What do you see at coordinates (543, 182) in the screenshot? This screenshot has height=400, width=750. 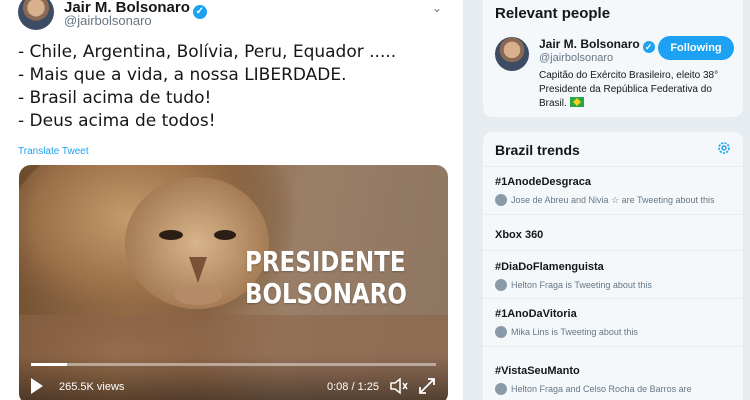 I see `trend-name: #1AnodeDesgraca` at bounding box center [543, 182].